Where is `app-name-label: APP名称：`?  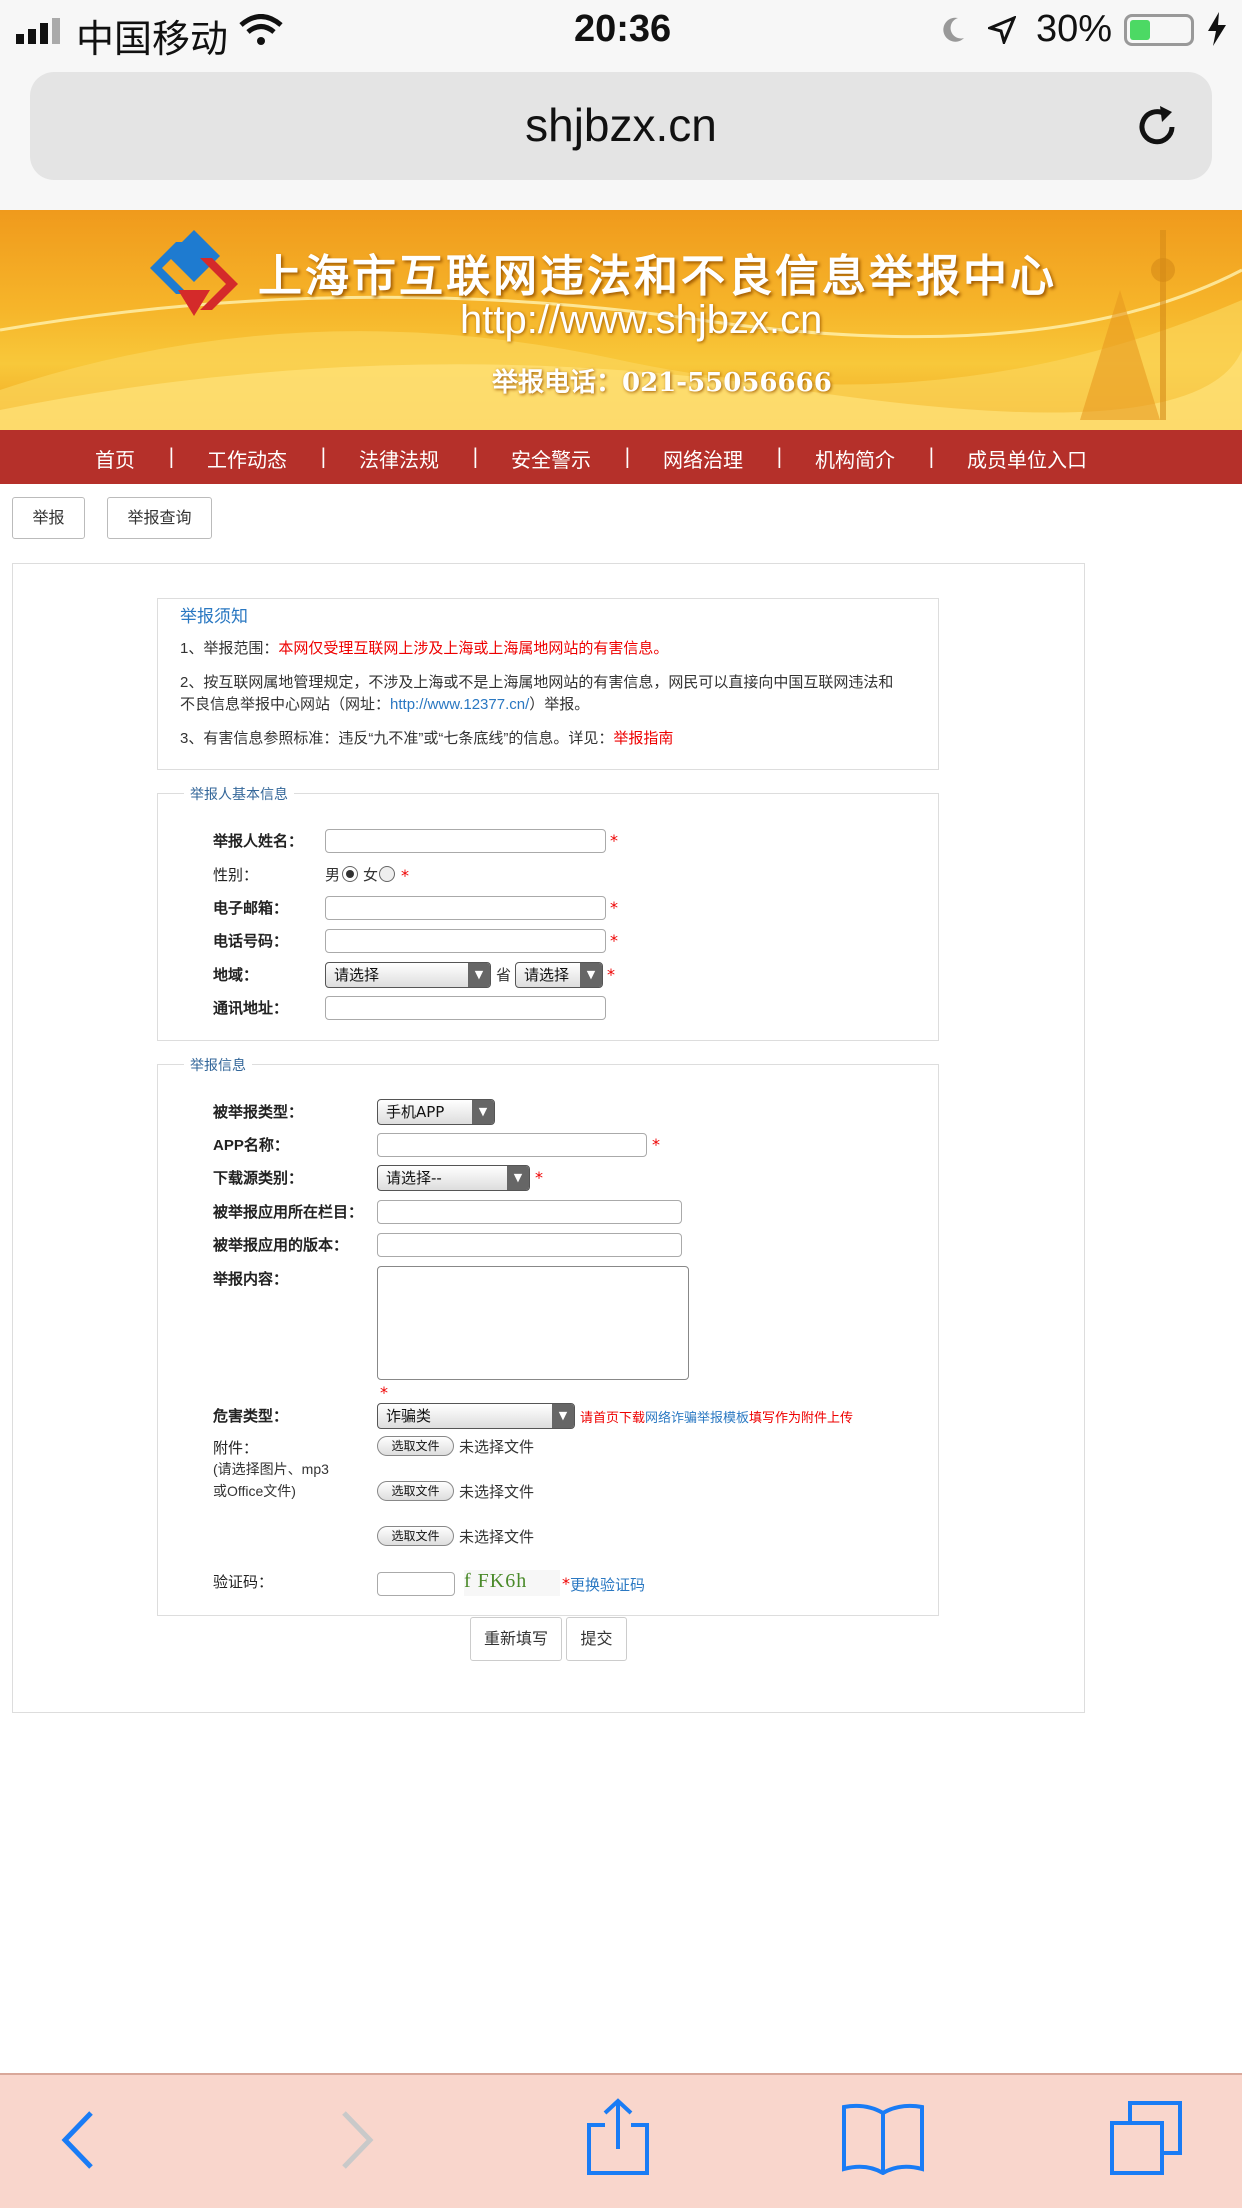 app-name-label: APP名称： is located at coordinates (251, 1145).